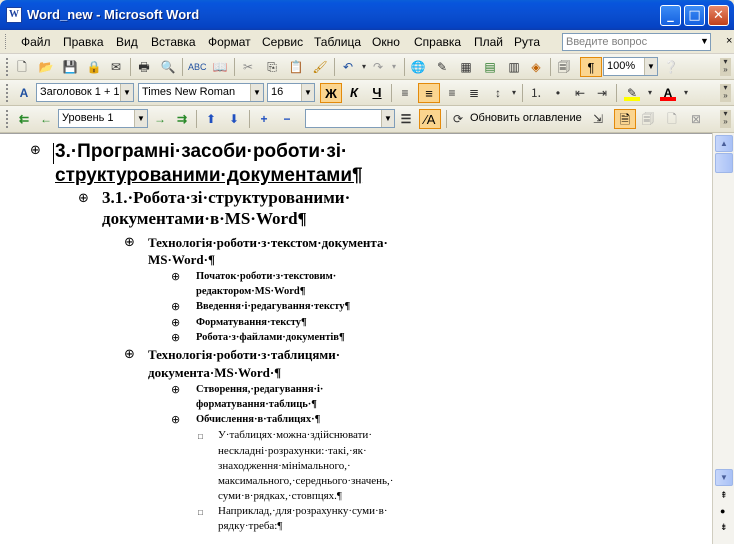 This screenshot has height=544, width=734. What do you see at coordinates (244, 355) in the screenshot?
I see `heading3-line: Технологія·роботи·з·таблицями·` at bounding box center [244, 355].